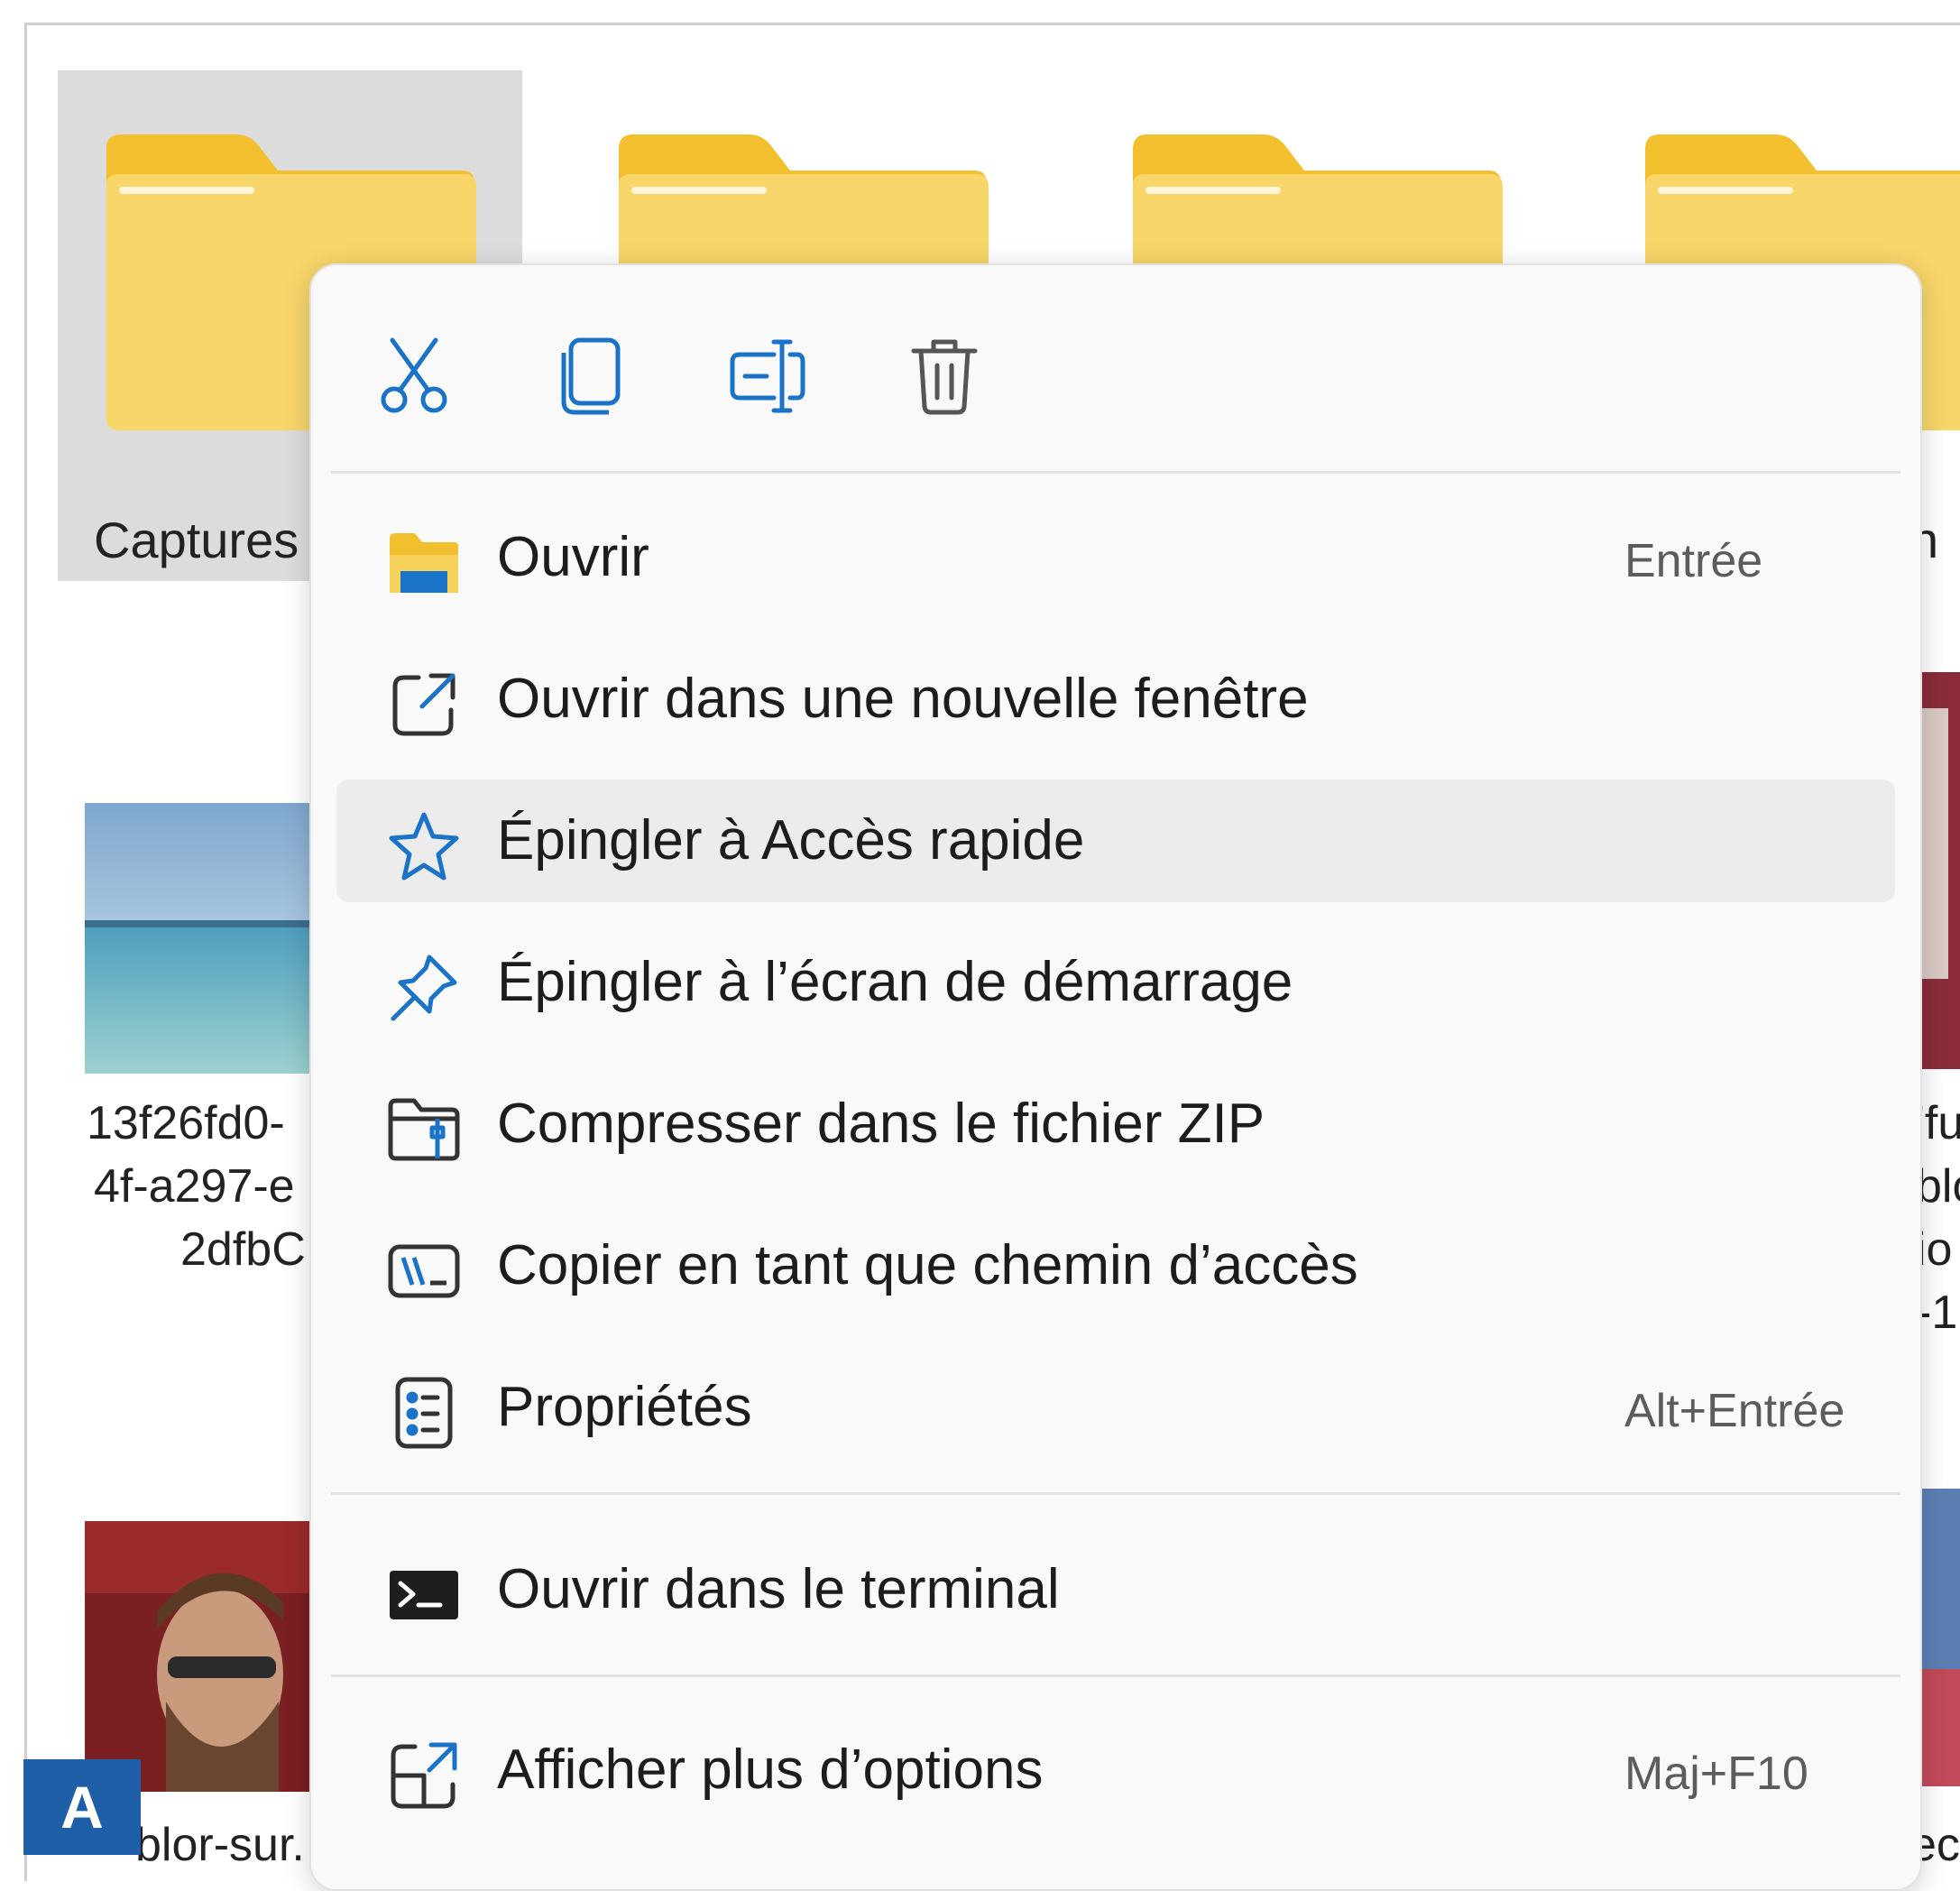  I want to click on copy-icon, so click(591, 376).